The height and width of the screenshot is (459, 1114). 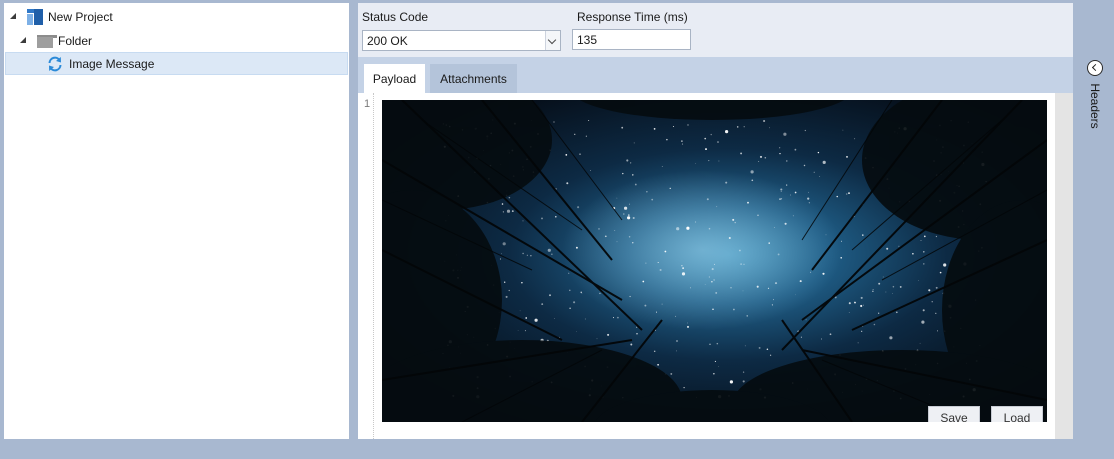 I want to click on tab-bar: Payload Attachments, so click(x=715, y=75).